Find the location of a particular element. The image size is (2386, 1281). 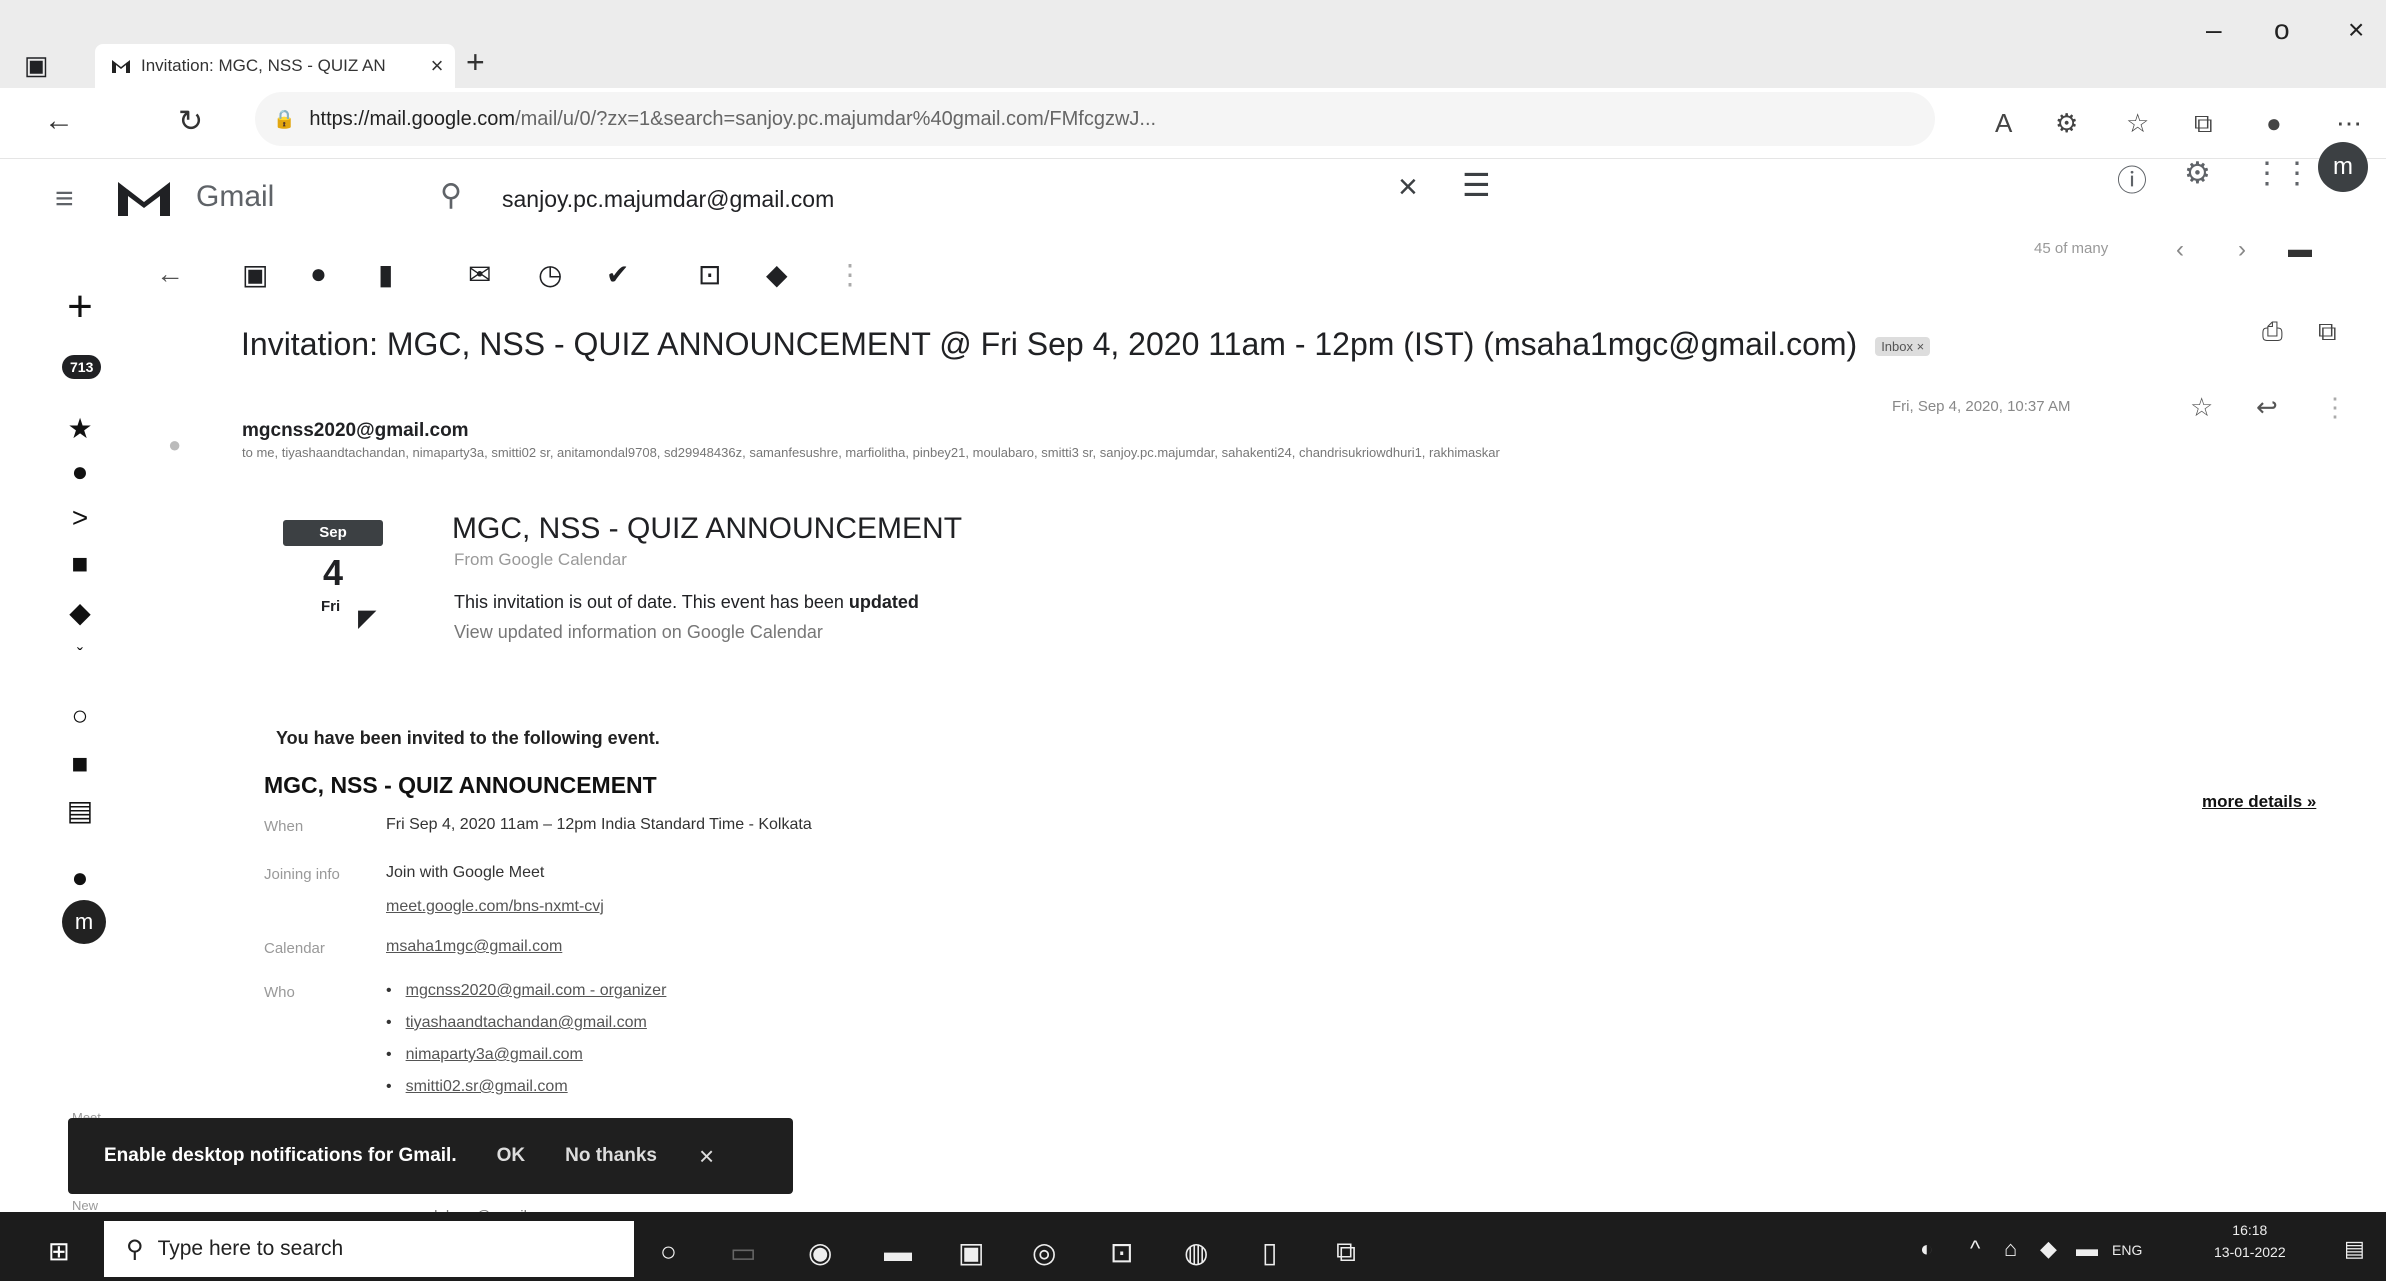

window-close-button: × is located at coordinates (2356, 30).